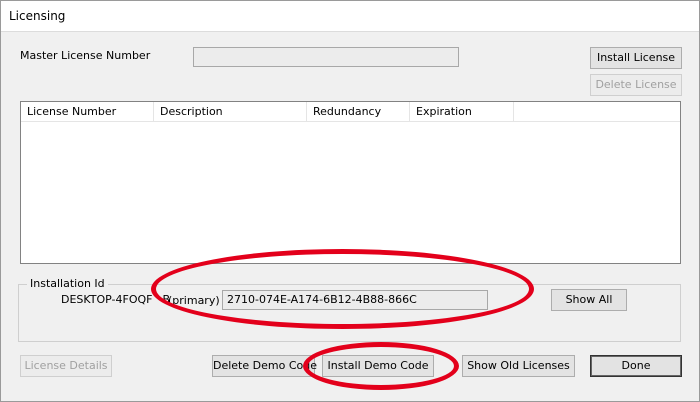  I want to click on delete-demo-code-button: Delete Demo Code, so click(264, 366).